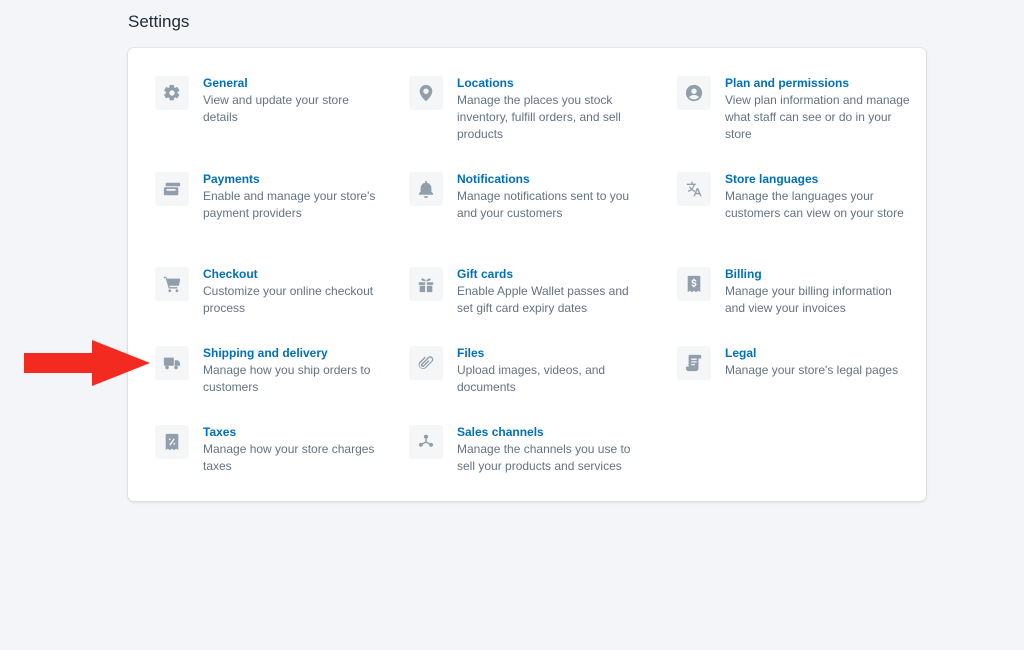  What do you see at coordinates (293, 353) in the screenshot?
I see `settings-item-title: Shipping and delivery` at bounding box center [293, 353].